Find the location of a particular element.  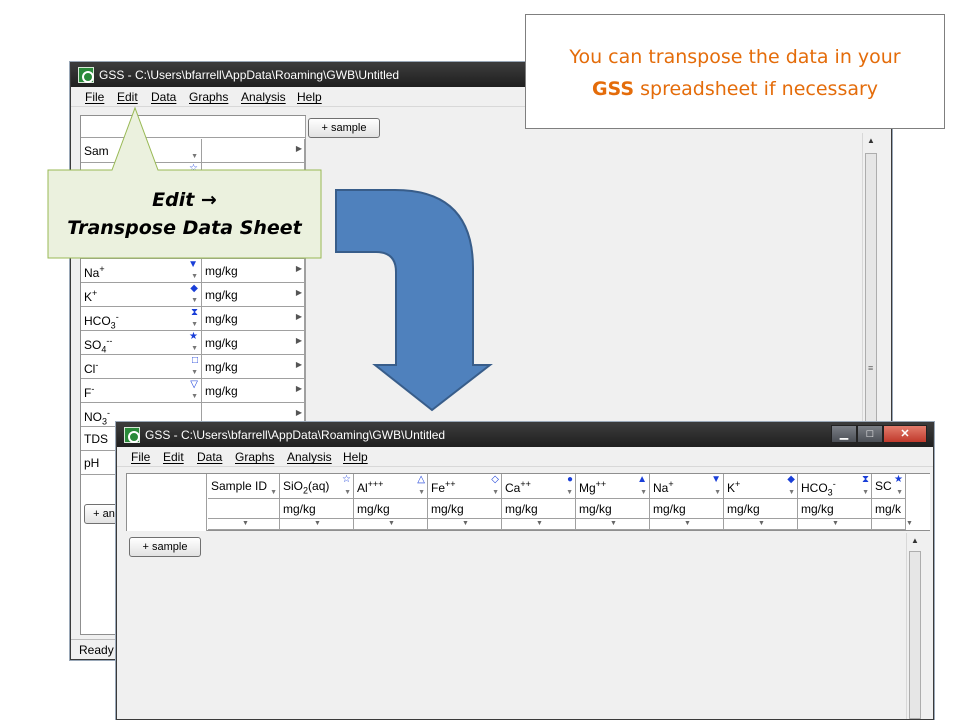

menu-help: Help is located at coordinates (355, 457).